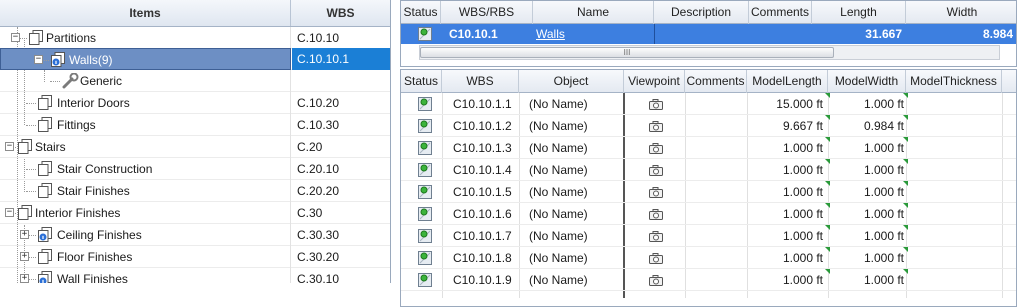 This screenshot has height=307, width=1017. I want to click on tree-item-cell: Generic, so click(145, 81).